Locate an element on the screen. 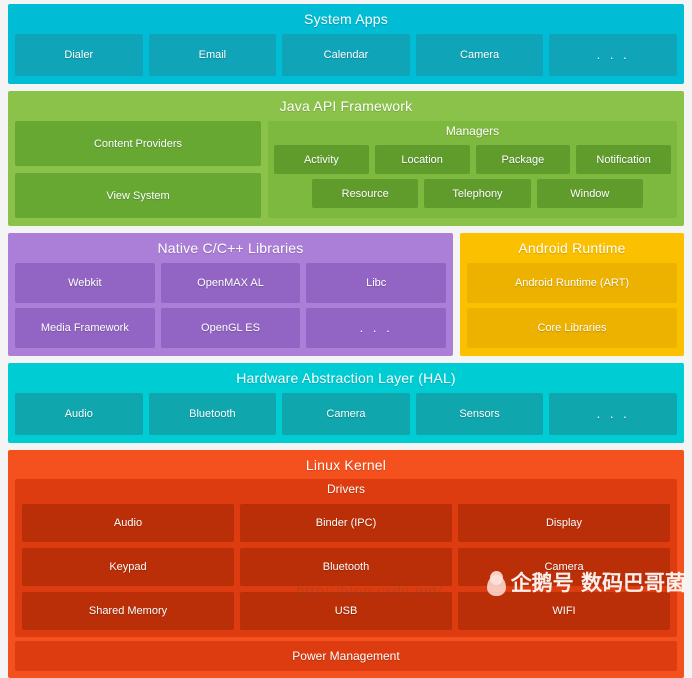  native-lib-more: . . . is located at coordinates (376, 328).